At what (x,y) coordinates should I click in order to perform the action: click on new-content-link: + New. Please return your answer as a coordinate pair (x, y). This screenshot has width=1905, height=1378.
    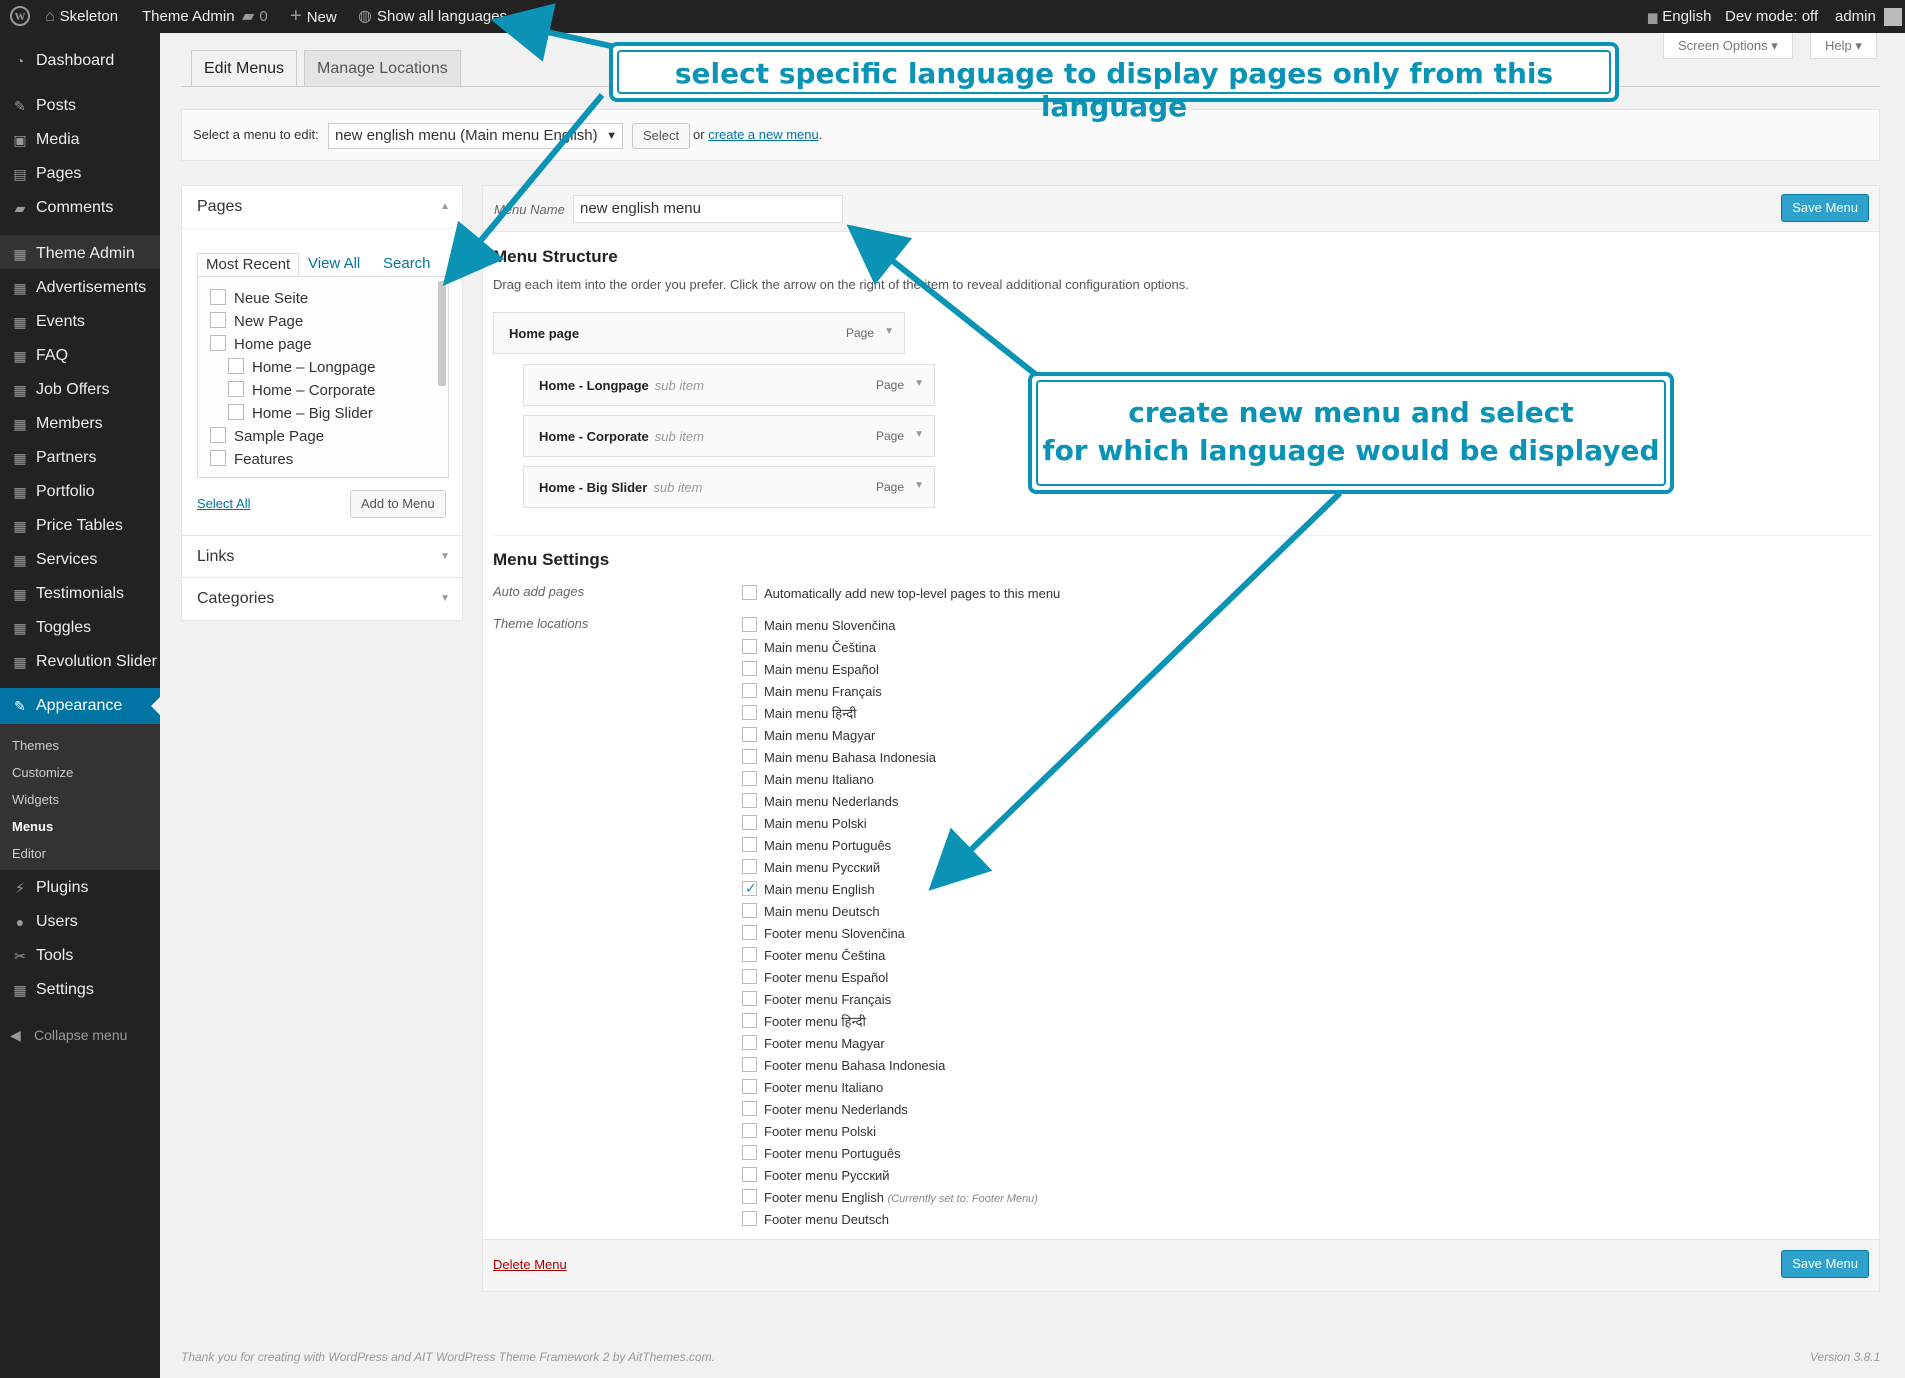
    Looking at the image, I should click on (313, 16).